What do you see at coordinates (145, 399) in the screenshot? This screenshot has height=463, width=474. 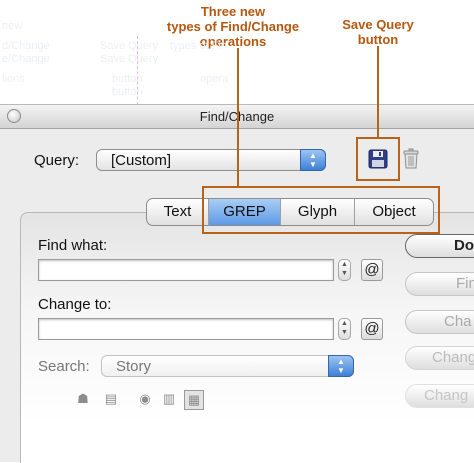 I see `include-hidden-layers-icon: ◉` at bounding box center [145, 399].